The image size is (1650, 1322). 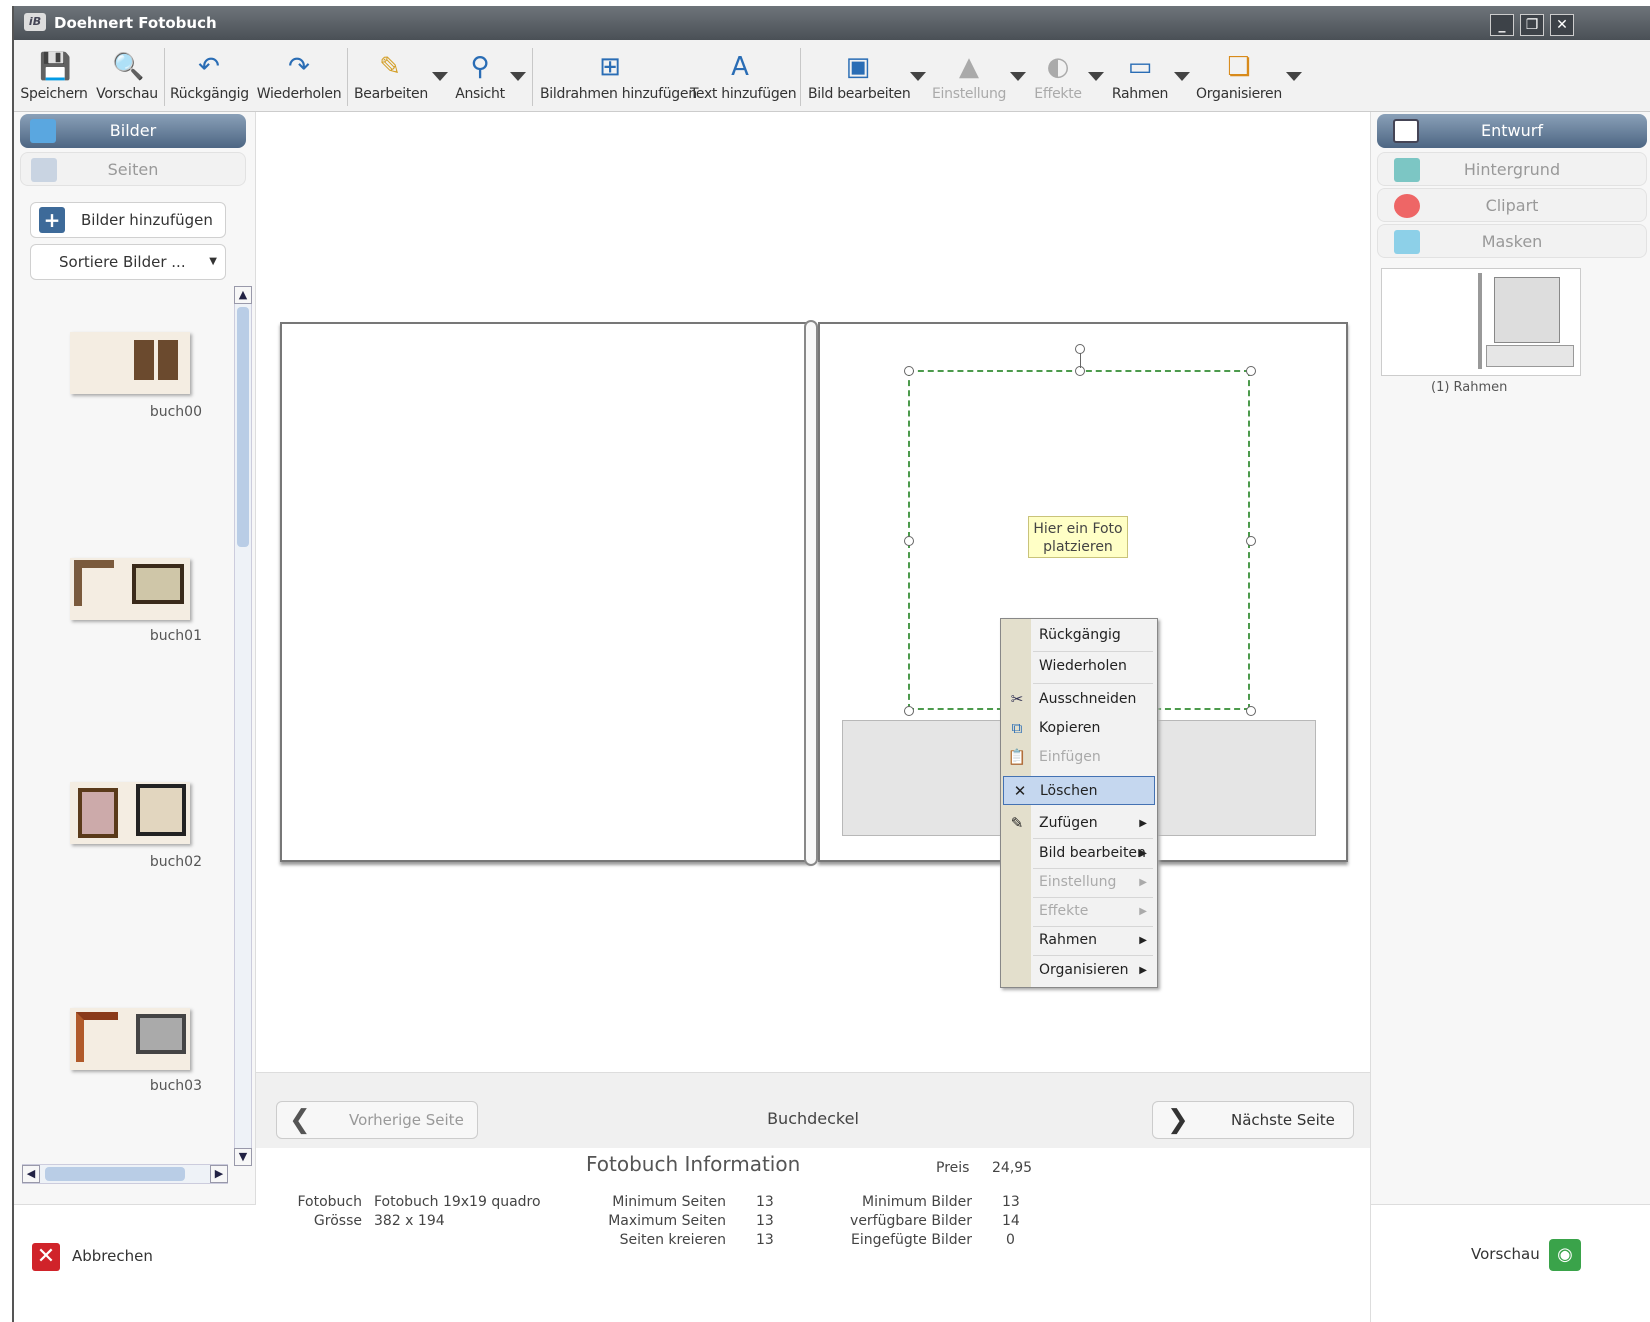 I want to click on thumbnails-vertical-scrollbar: ▲ ▼, so click(x=243, y=726).